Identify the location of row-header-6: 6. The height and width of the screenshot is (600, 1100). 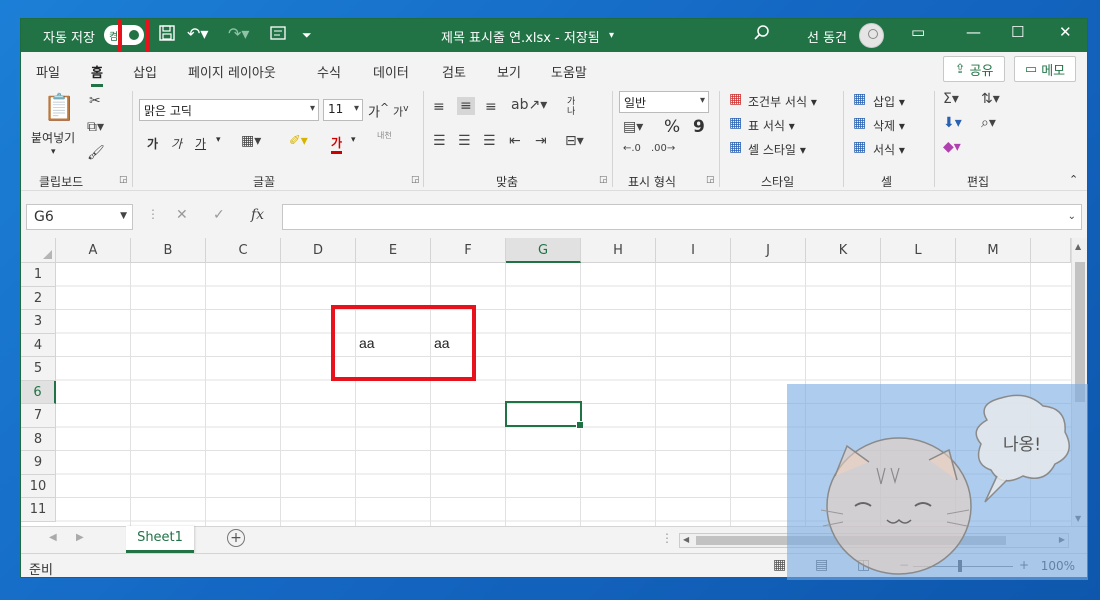
(38, 392).